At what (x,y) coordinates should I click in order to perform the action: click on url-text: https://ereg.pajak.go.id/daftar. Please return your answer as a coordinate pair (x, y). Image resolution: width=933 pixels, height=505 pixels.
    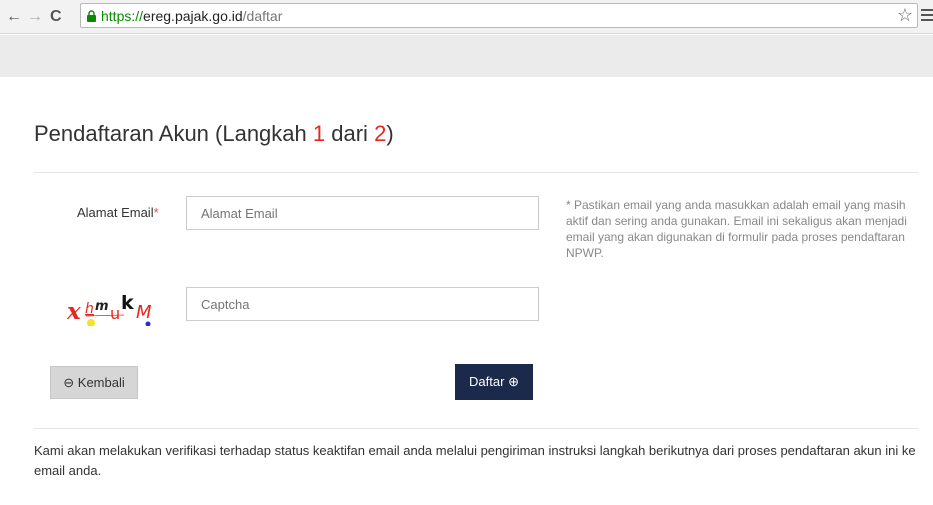
    Looking at the image, I should click on (192, 16).